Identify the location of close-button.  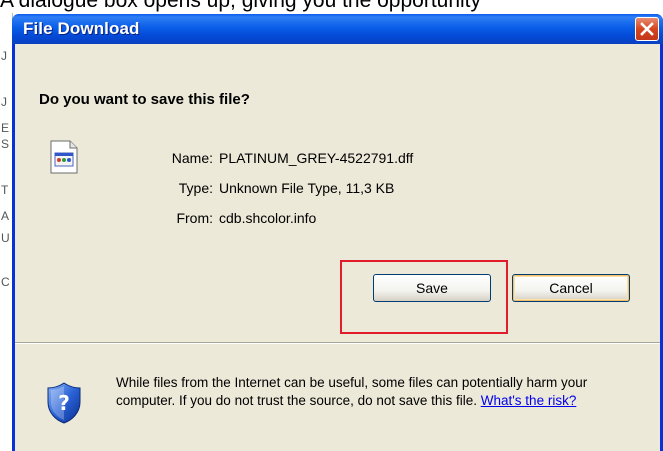
(647, 29).